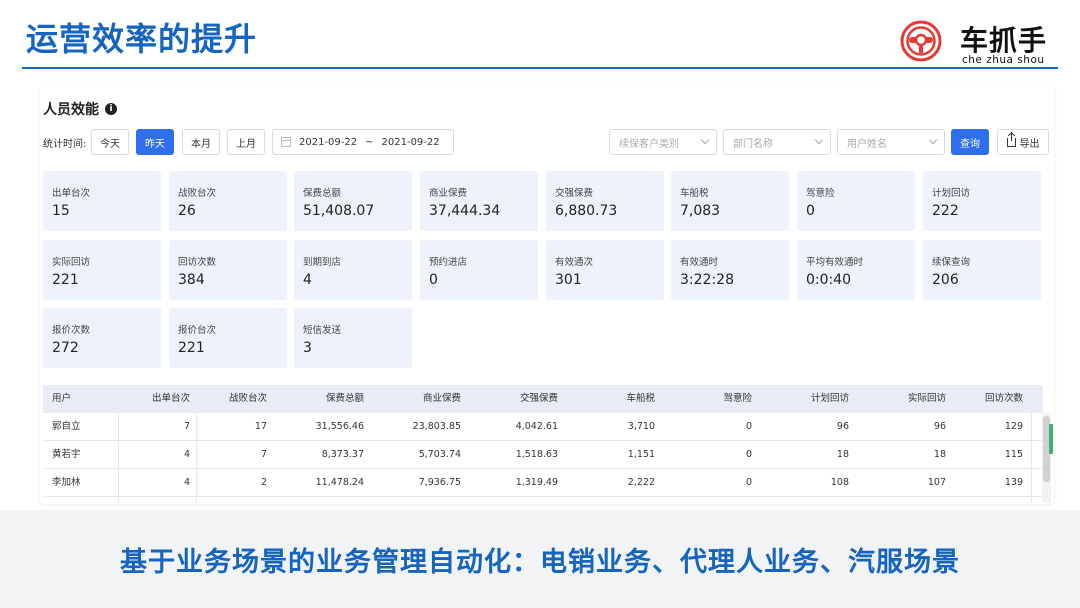  Describe the element at coordinates (342, 454) in the screenshot. I see `table-cell: 8,373.37` at that location.